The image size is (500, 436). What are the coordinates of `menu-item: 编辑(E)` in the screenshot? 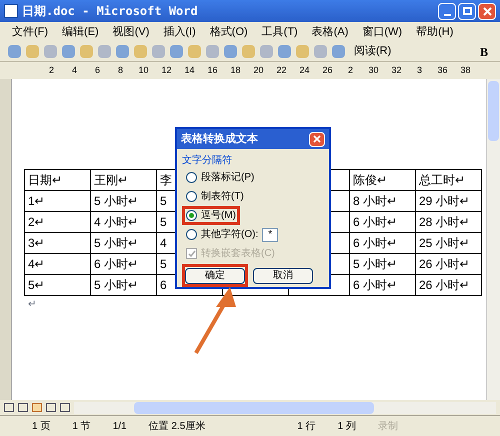 It's located at (80, 32).